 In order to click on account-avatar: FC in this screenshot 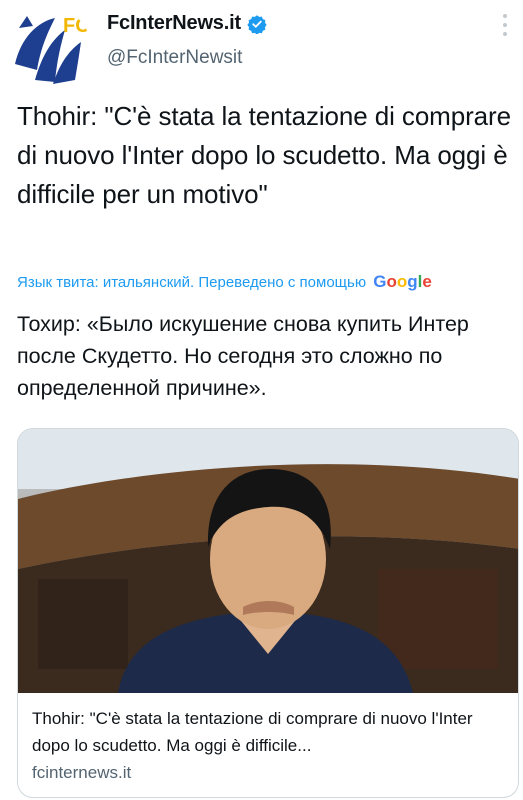, I will do `click(51, 48)`.